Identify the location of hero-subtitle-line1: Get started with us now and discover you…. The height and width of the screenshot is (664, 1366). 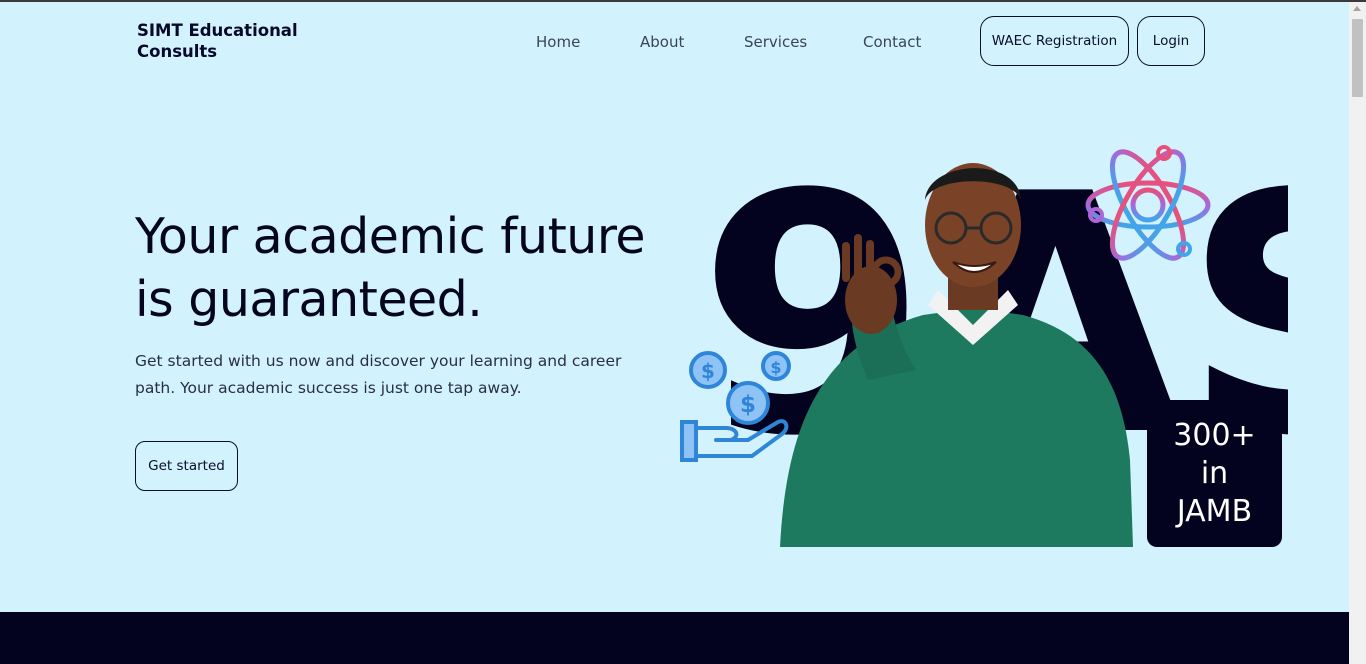
(378, 361).